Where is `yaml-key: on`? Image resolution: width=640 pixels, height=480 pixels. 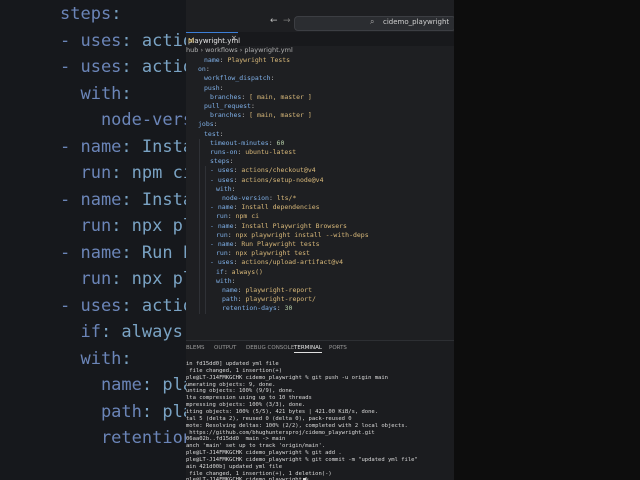
yaml-key: on is located at coordinates (202, 69).